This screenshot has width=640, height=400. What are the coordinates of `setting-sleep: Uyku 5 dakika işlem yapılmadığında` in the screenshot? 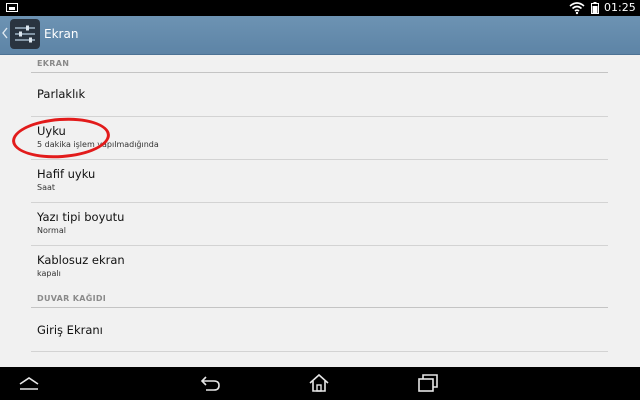 It's located at (319, 138).